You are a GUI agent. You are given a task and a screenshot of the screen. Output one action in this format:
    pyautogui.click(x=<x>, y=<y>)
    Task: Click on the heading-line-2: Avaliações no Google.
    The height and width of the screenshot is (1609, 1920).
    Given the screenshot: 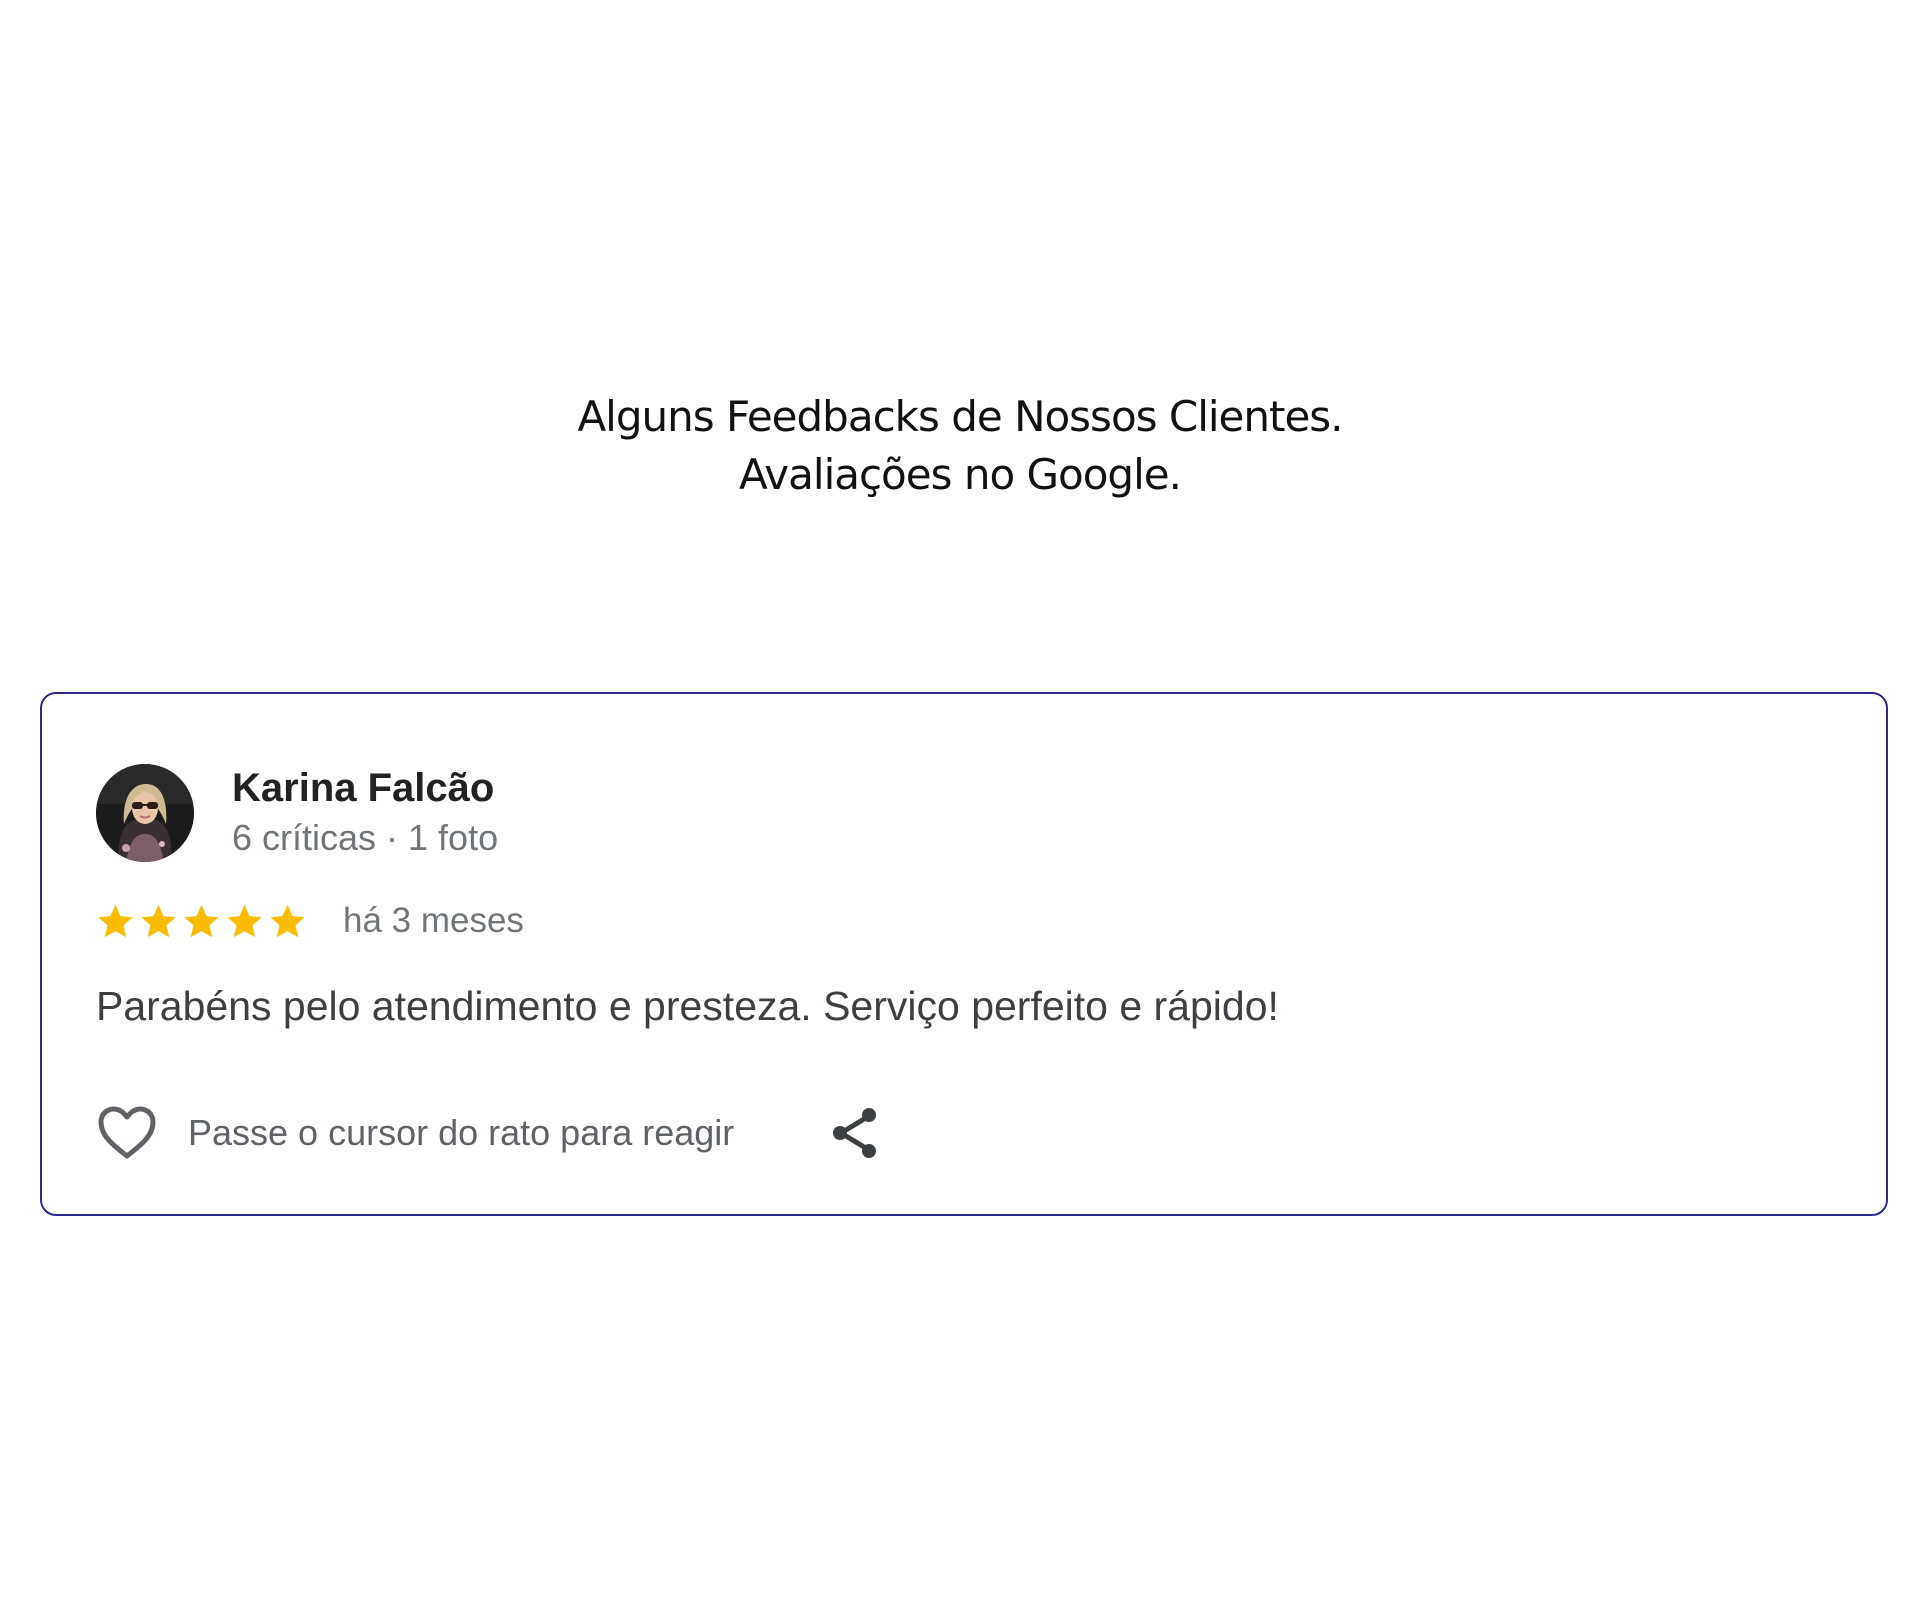 What is the action you would take?
    pyautogui.click(x=960, y=474)
    